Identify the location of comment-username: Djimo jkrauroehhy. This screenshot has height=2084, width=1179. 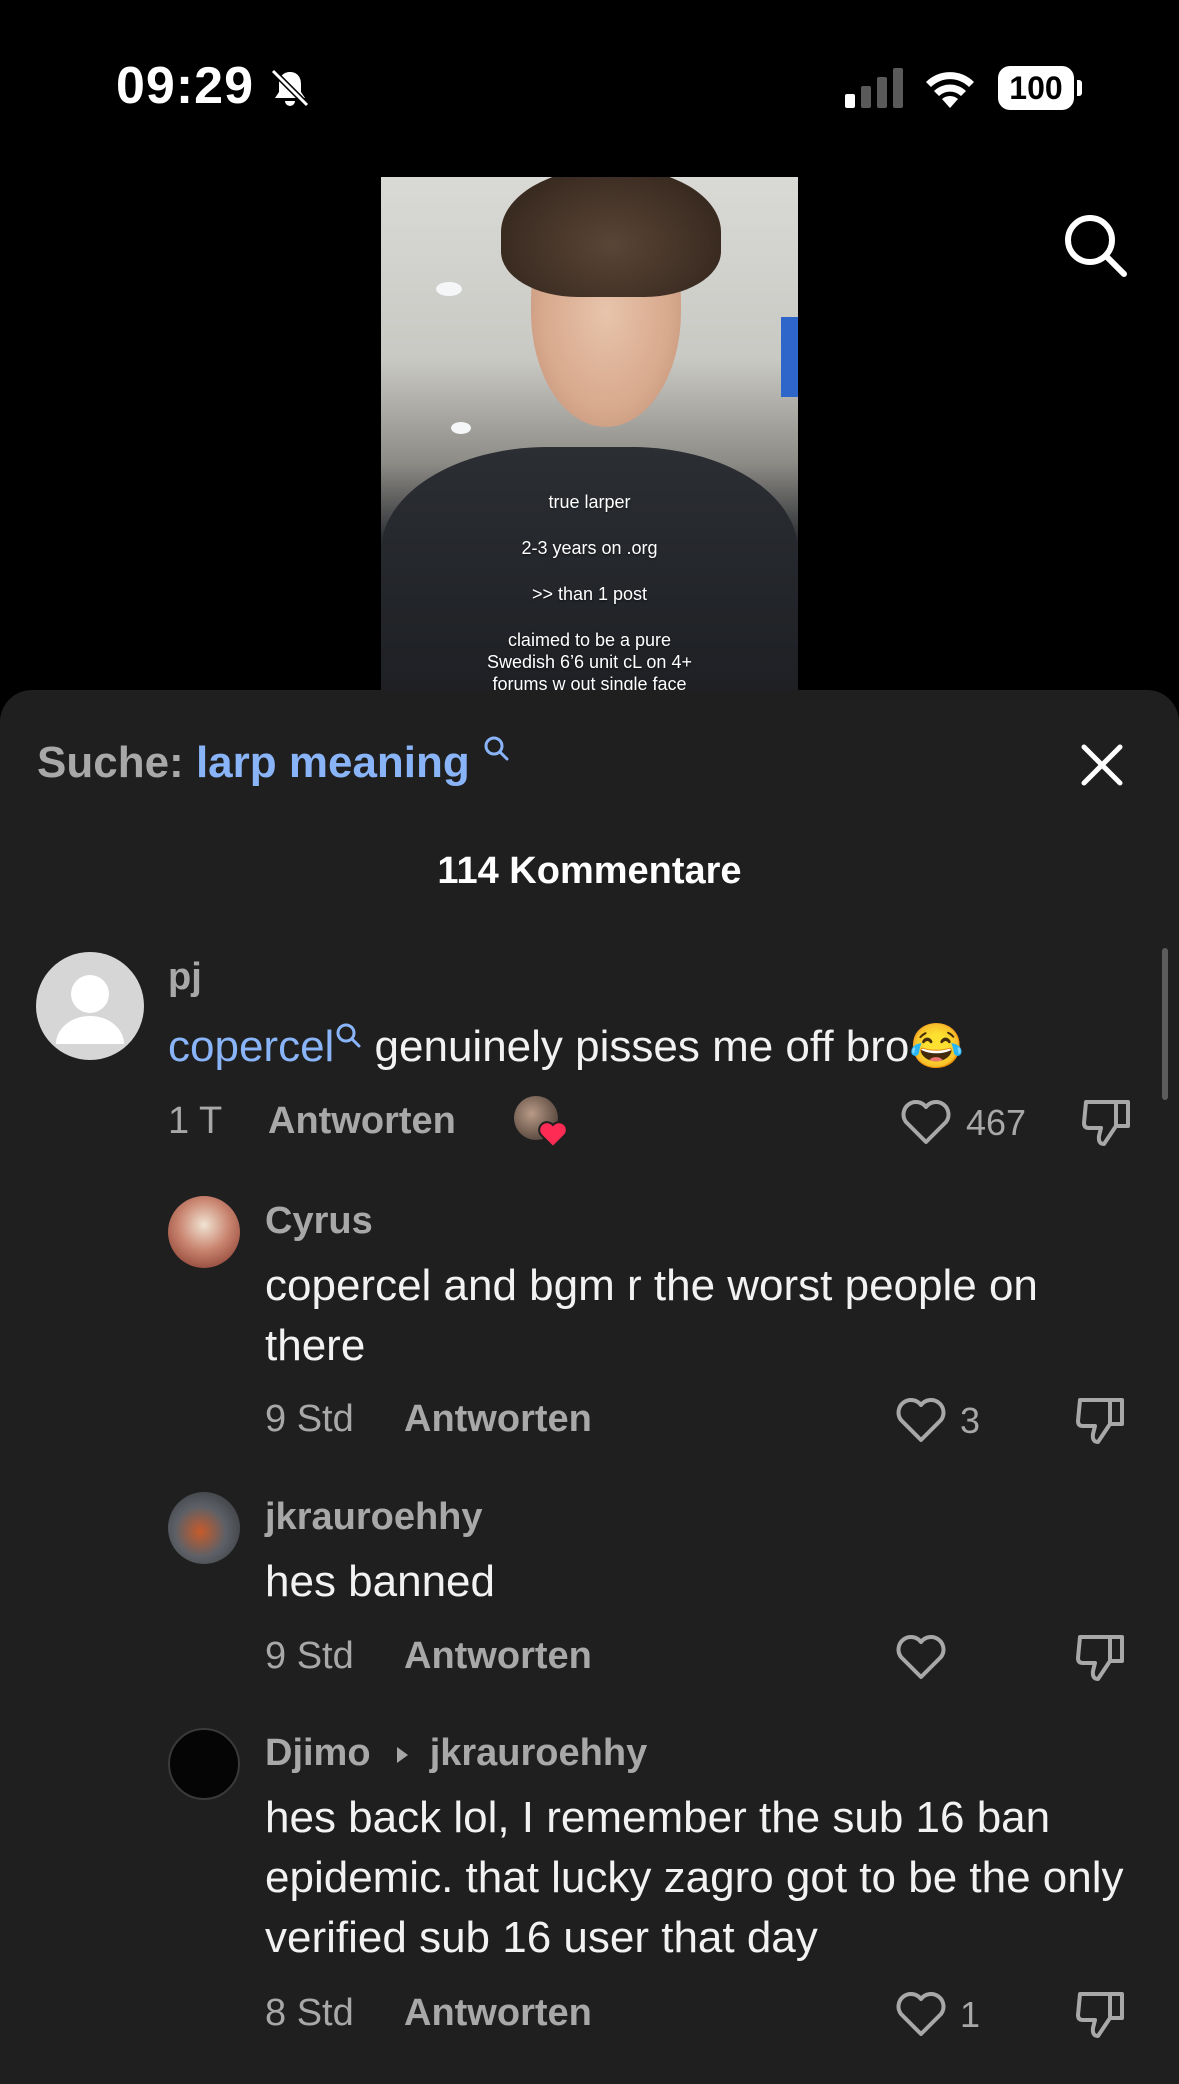
(456, 1753).